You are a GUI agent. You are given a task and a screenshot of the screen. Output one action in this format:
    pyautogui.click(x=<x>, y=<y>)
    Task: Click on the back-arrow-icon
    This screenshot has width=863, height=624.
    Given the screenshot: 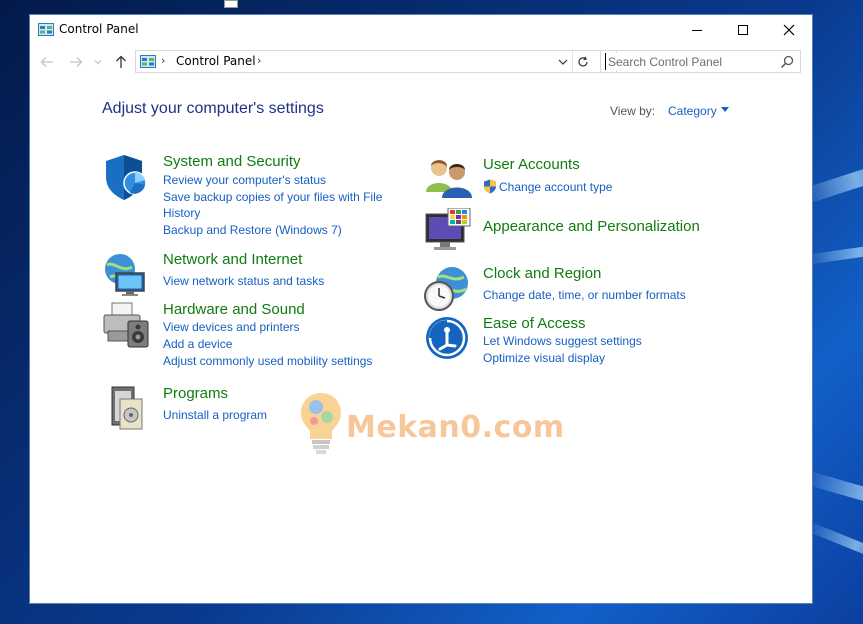 What is the action you would take?
    pyautogui.click(x=46, y=62)
    